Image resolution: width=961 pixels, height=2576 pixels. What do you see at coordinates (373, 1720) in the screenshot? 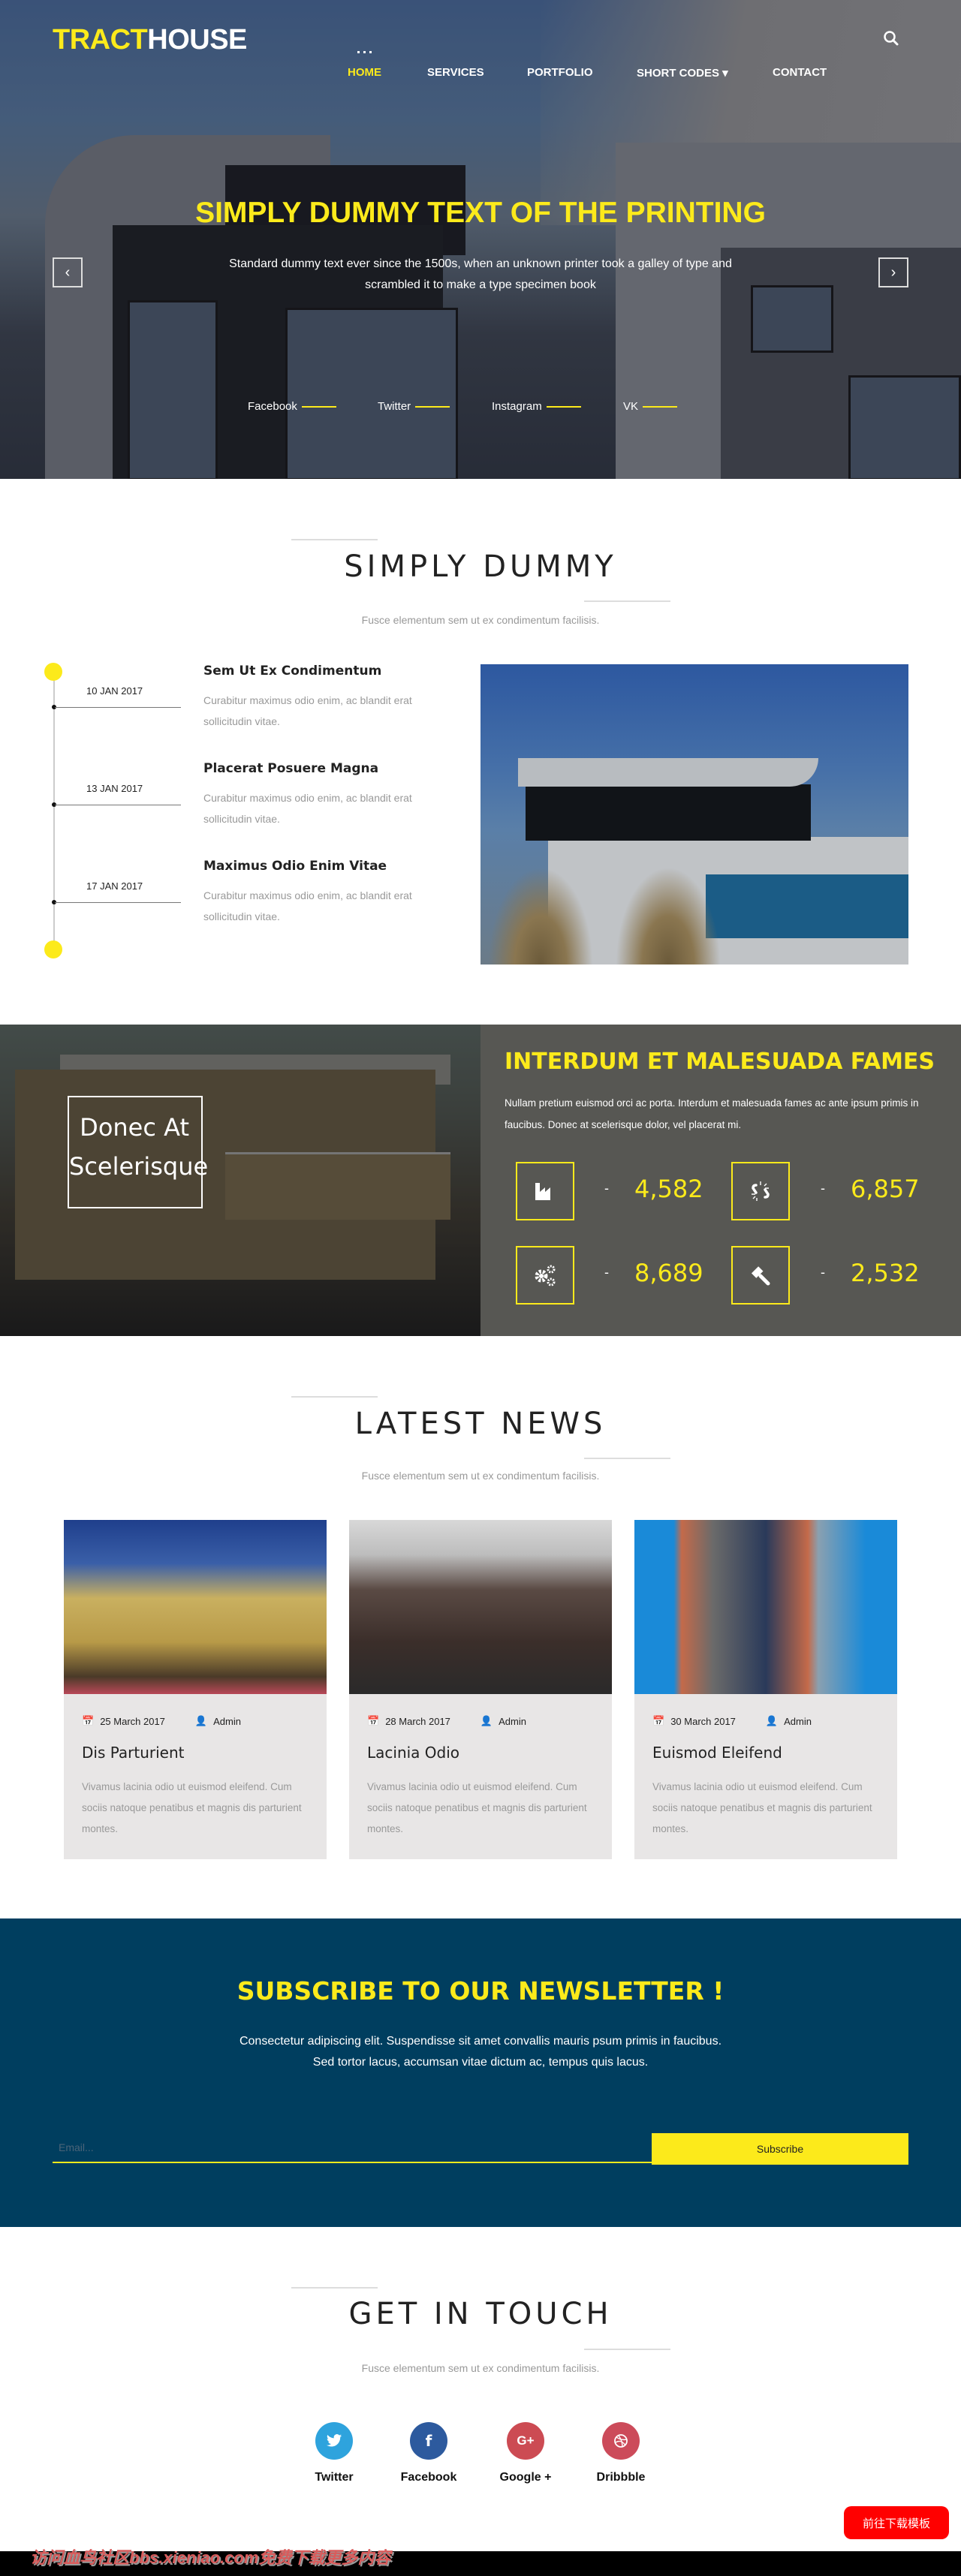
I see `calendar-icon: 📅` at bounding box center [373, 1720].